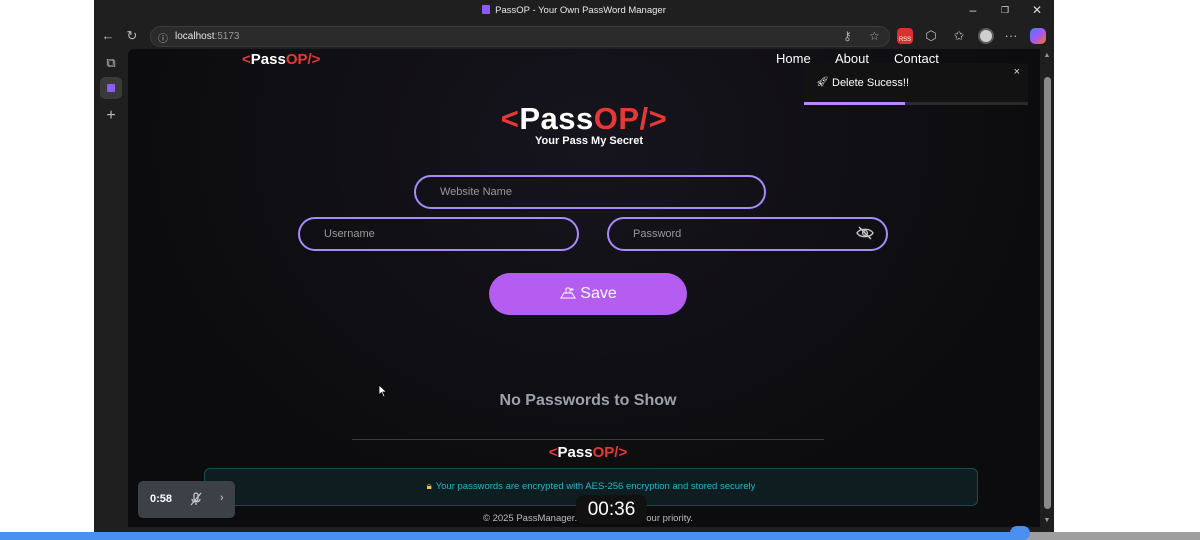 The width and height of the screenshot is (1200, 540). I want to click on lock-icon: 🔒︎, so click(429, 486).